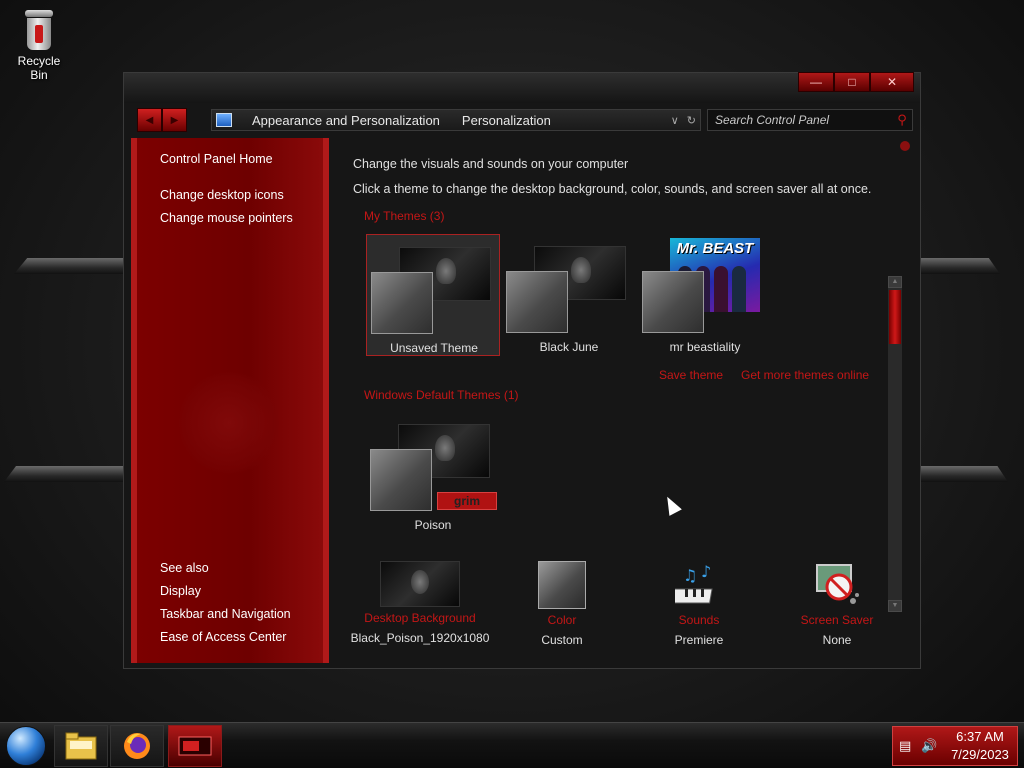  Describe the element at coordinates (699, 620) in the screenshot. I see `sounds-title: Sounds` at that location.